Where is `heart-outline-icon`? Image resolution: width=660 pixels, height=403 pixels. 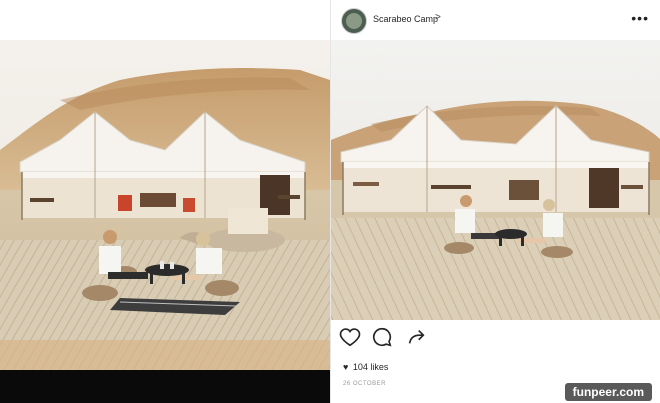 heart-outline-icon is located at coordinates (350, 337).